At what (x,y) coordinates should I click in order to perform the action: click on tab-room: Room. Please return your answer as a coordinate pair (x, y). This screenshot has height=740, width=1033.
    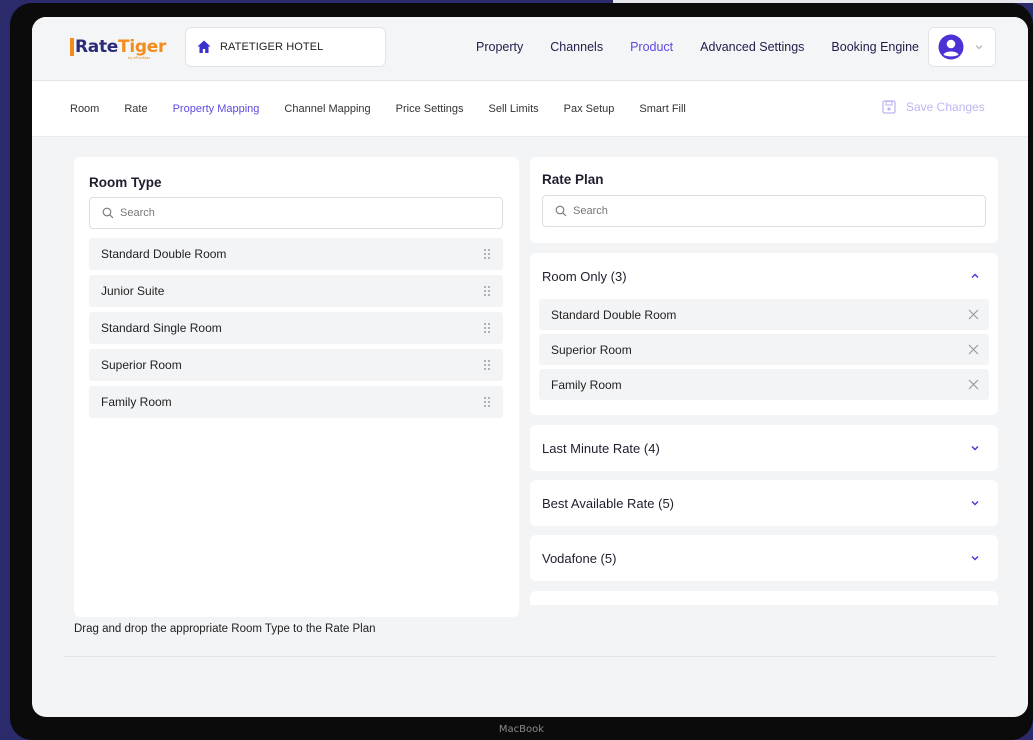
    Looking at the image, I should click on (84, 109).